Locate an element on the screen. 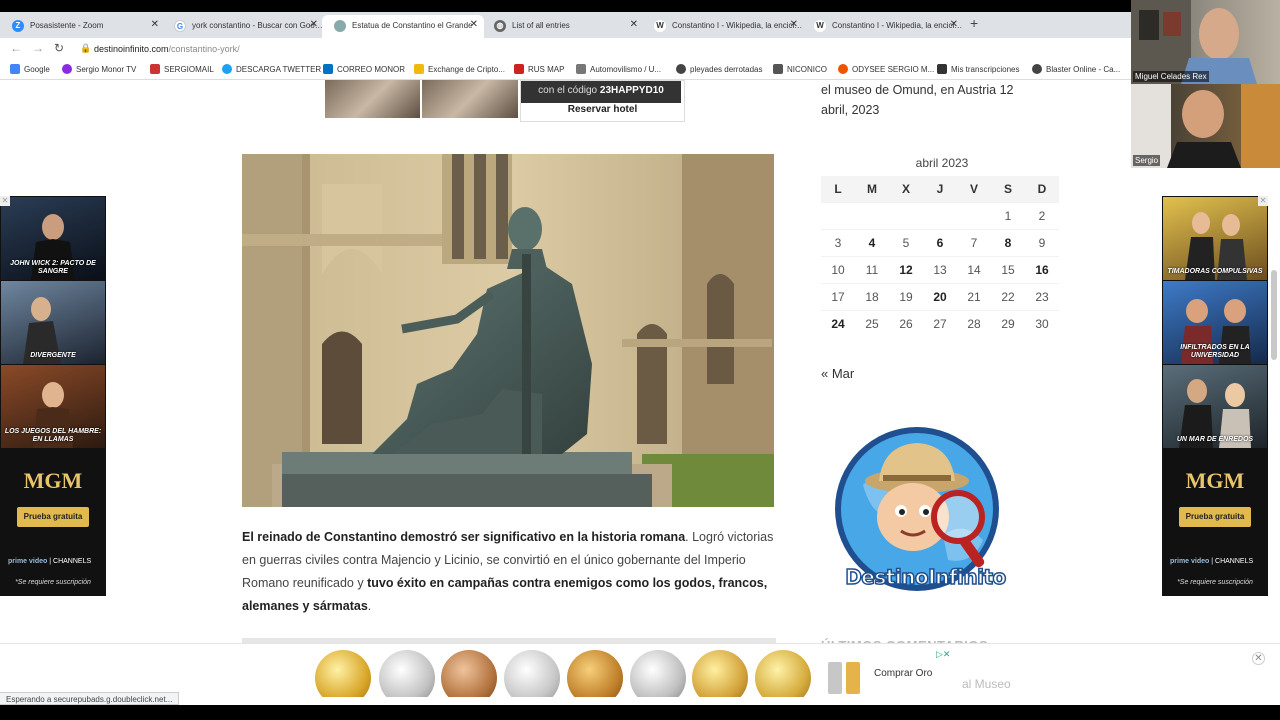  weekday-header: J is located at coordinates (940, 189).